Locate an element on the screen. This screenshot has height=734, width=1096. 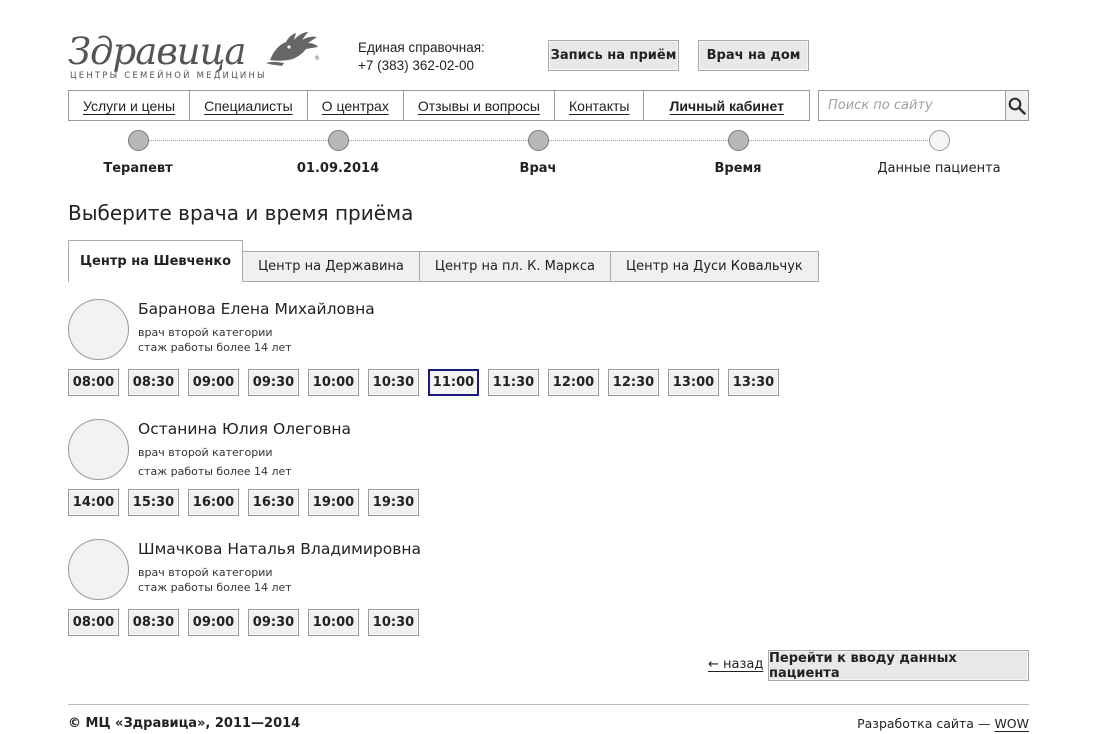
nav-item-label: Контакты is located at coordinates (599, 105).